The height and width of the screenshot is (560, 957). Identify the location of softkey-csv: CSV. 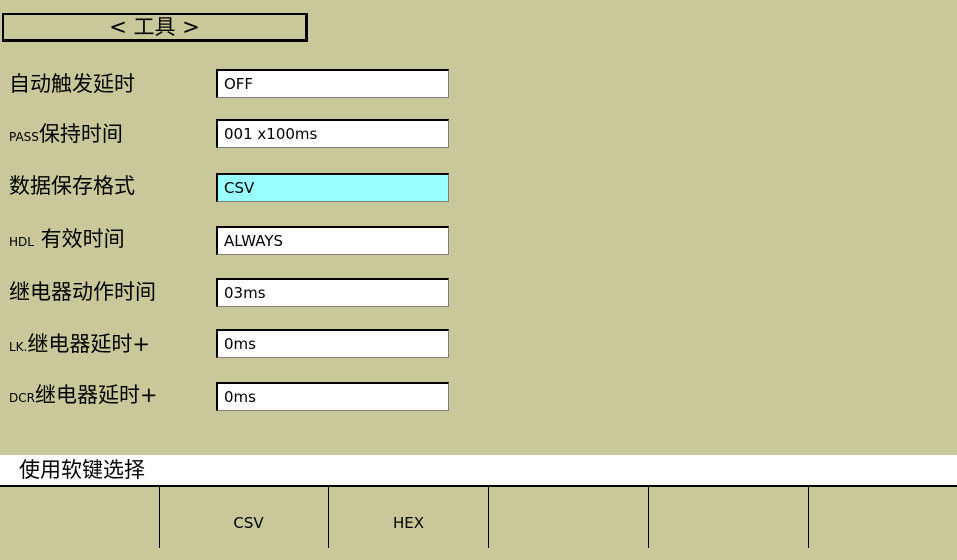
(249, 517).